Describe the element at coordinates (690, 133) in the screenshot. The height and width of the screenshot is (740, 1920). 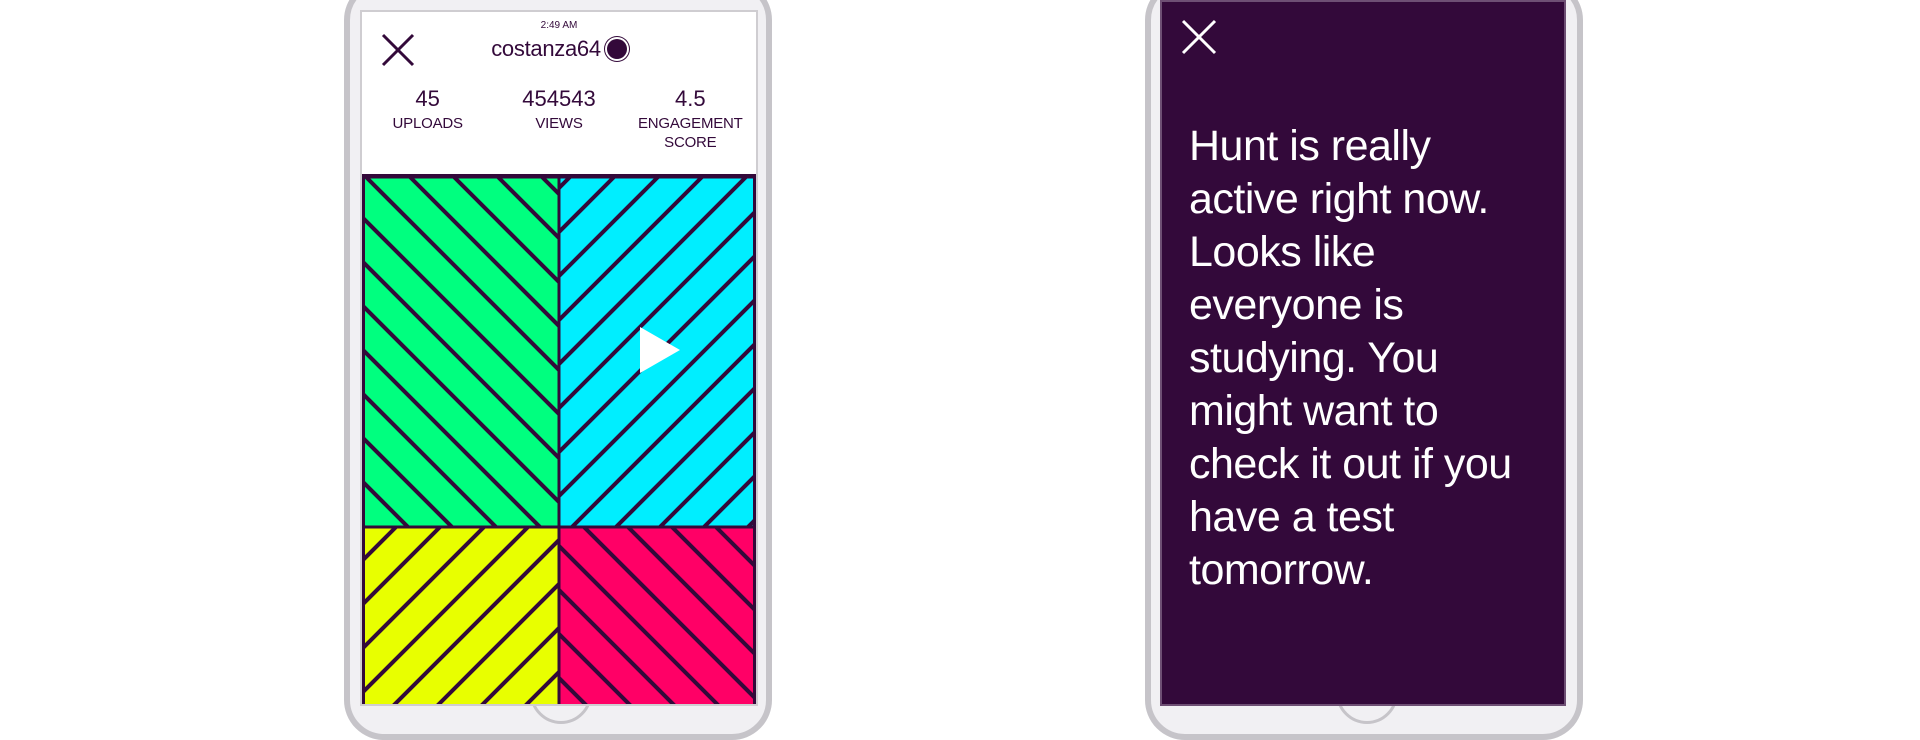
I see `stat-label: ENGAGEMENT SCORE` at that location.